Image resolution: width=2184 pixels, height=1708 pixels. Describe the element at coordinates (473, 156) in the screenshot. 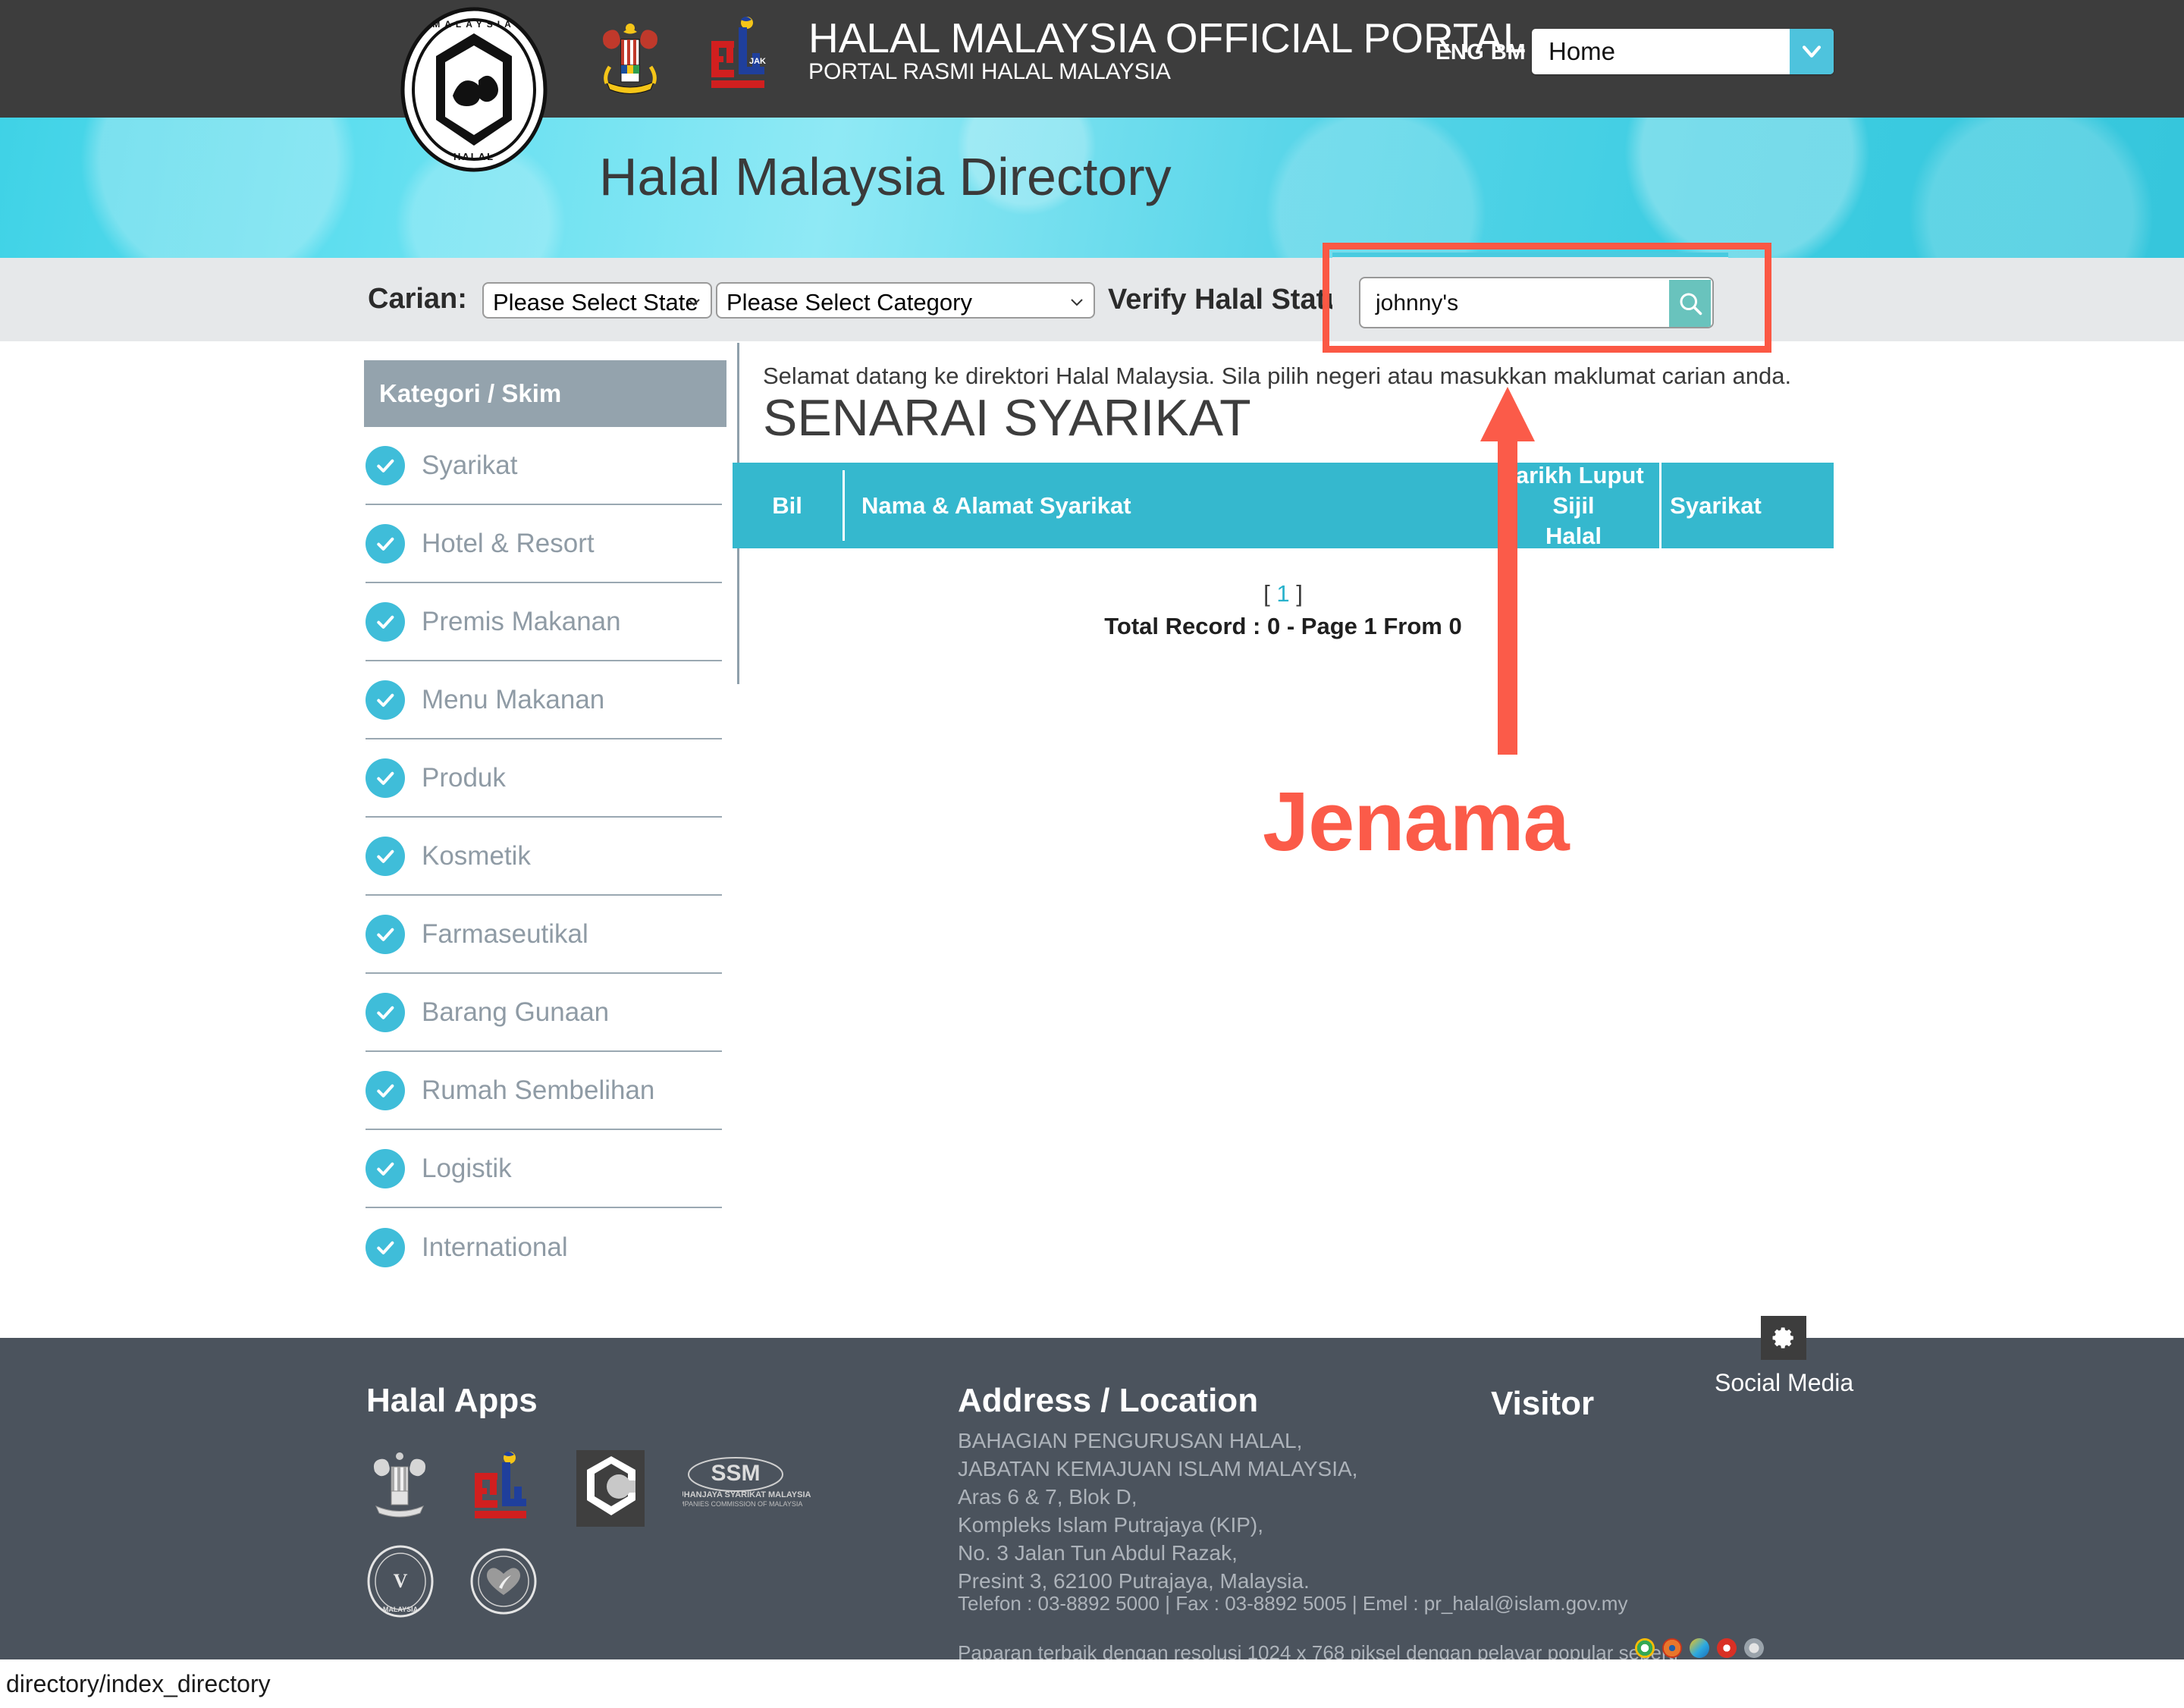

I see `svg-text: HALAL` at that location.